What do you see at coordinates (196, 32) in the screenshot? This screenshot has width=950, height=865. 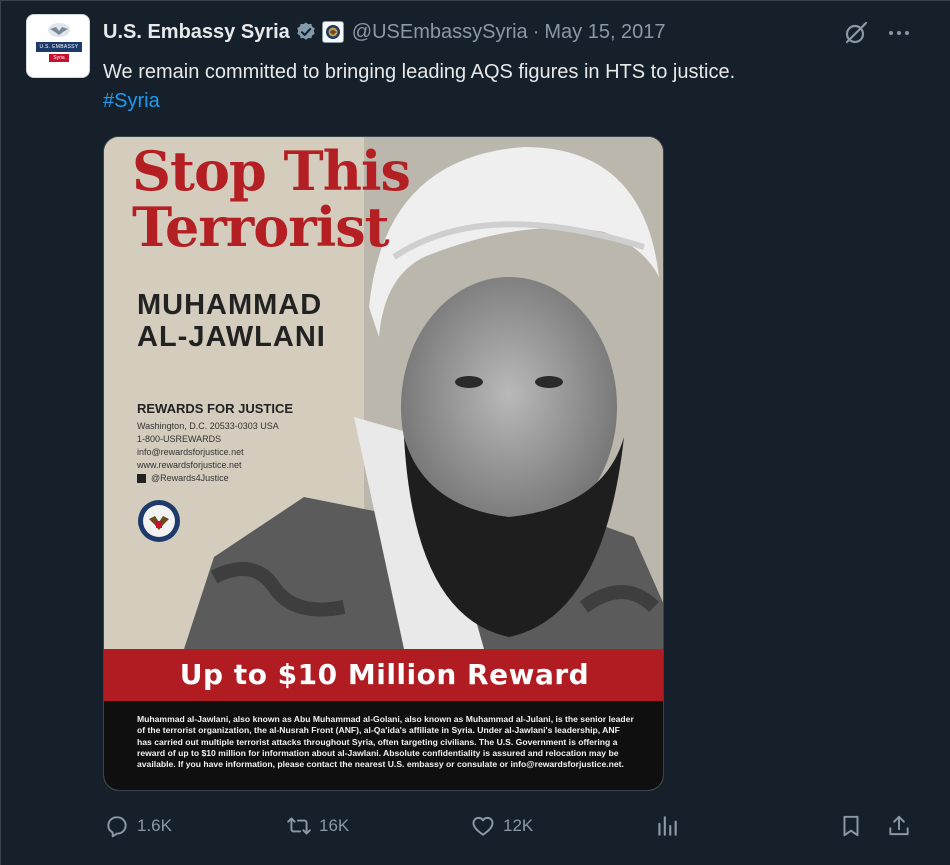 I see `author-display-name: U.S. Embassy Syria` at bounding box center [196, 32].